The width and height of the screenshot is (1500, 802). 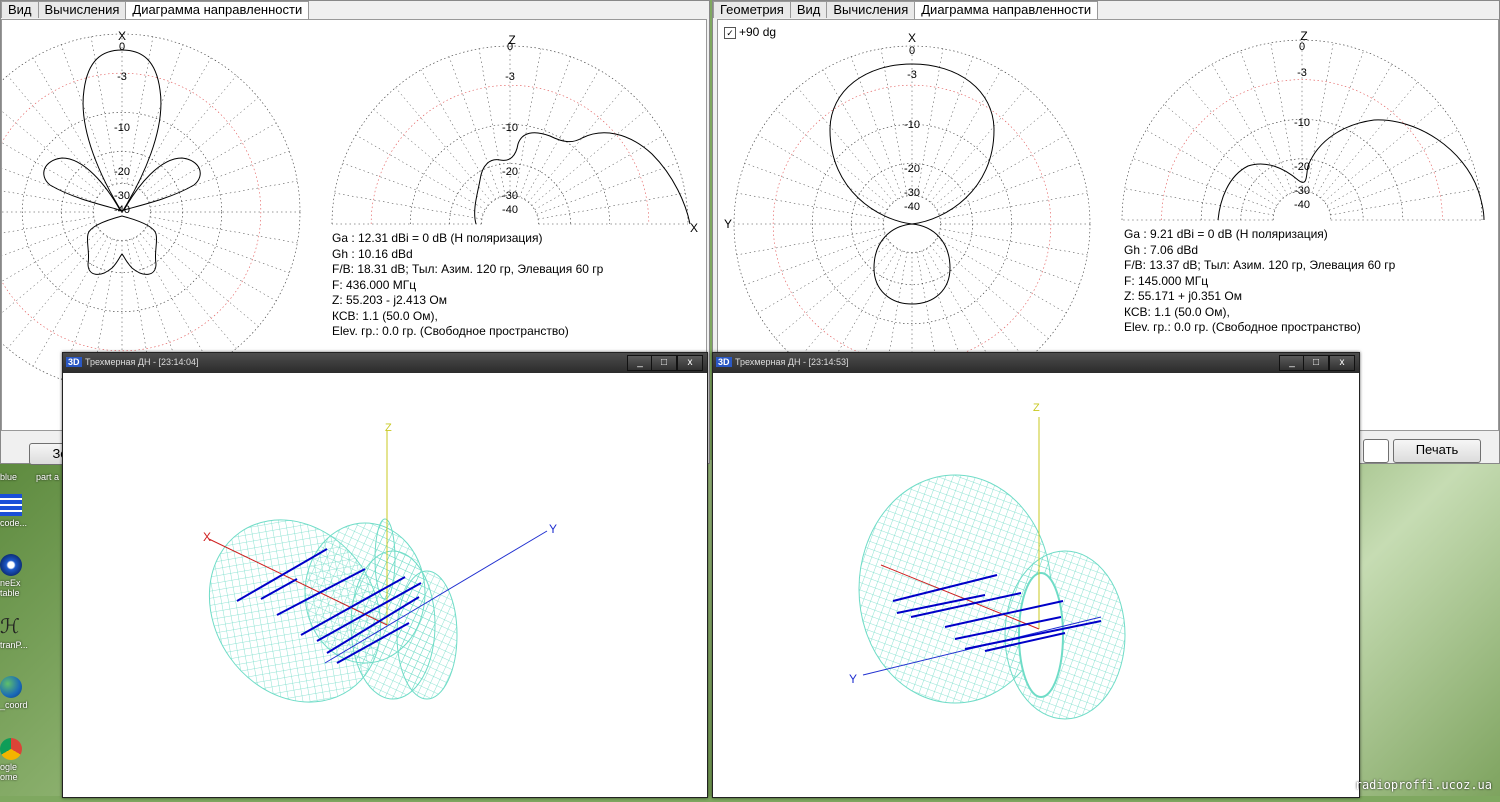 What do you see at coordinates (122, 172) in the screenshot?
I see `ring-label: -20` at bounding box center [122, 172].